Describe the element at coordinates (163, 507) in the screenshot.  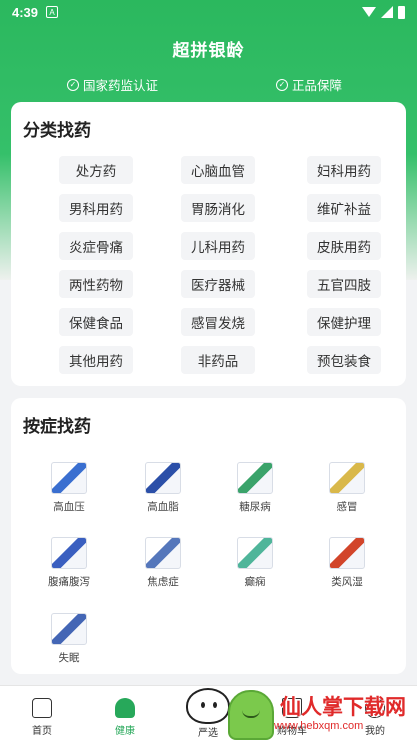
I see `symptom-label: 高血脂` at that location.